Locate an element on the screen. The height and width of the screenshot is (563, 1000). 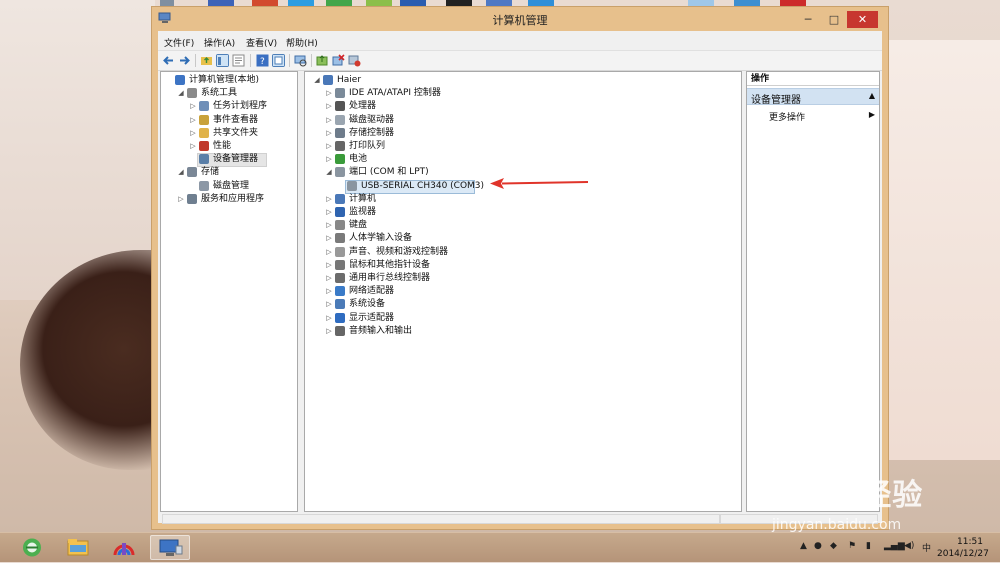
window-title: 计算机管理 is located at coordinates (520, 20).